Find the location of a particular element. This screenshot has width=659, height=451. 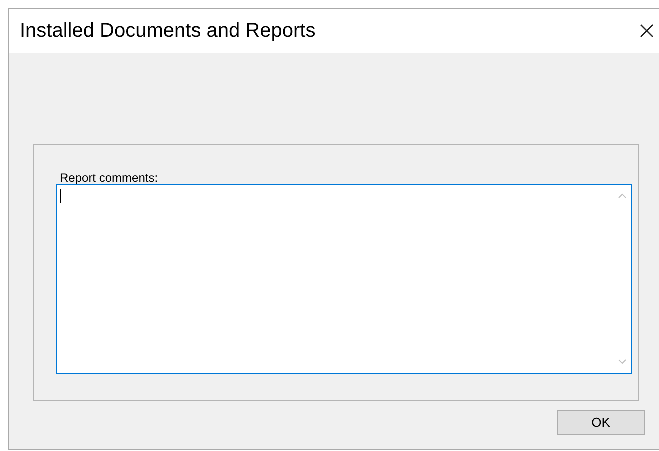

field-label: Report comments: is located at coordinates (110, 178).